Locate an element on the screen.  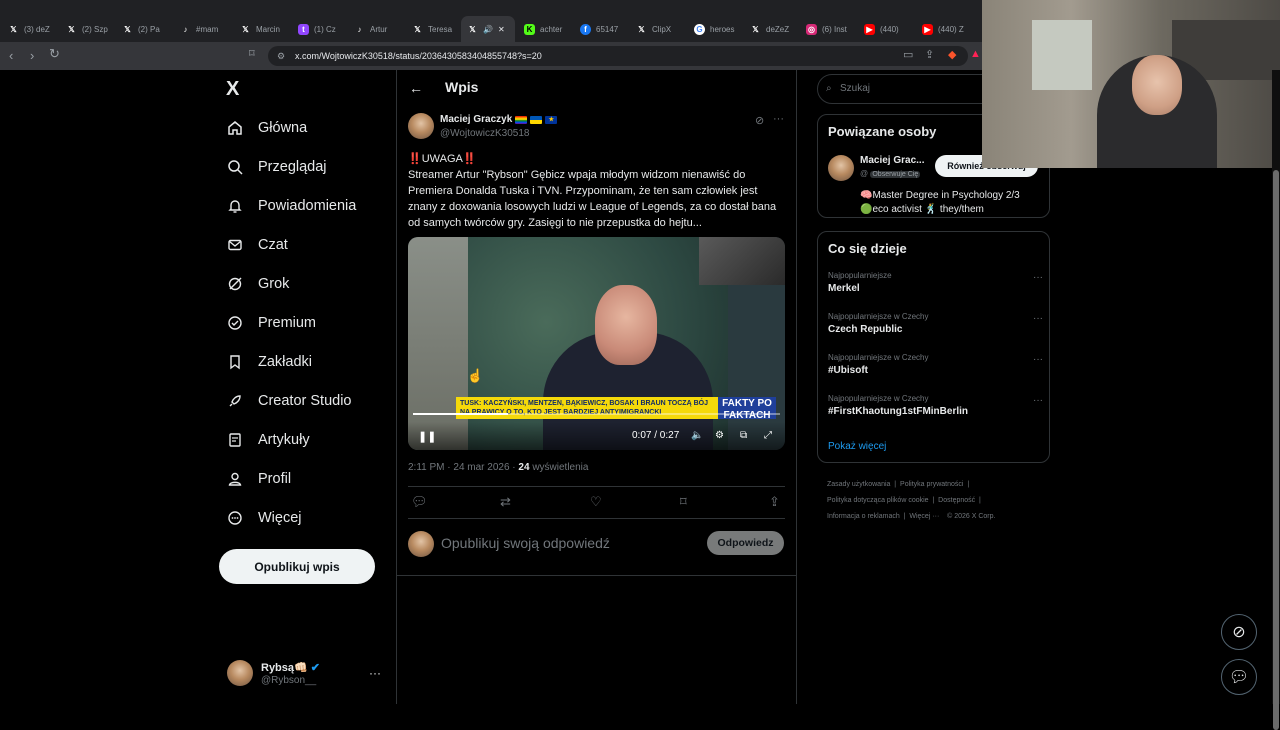
browser-tab: 𝕏deZeZ is located at coordinates (772, 29).